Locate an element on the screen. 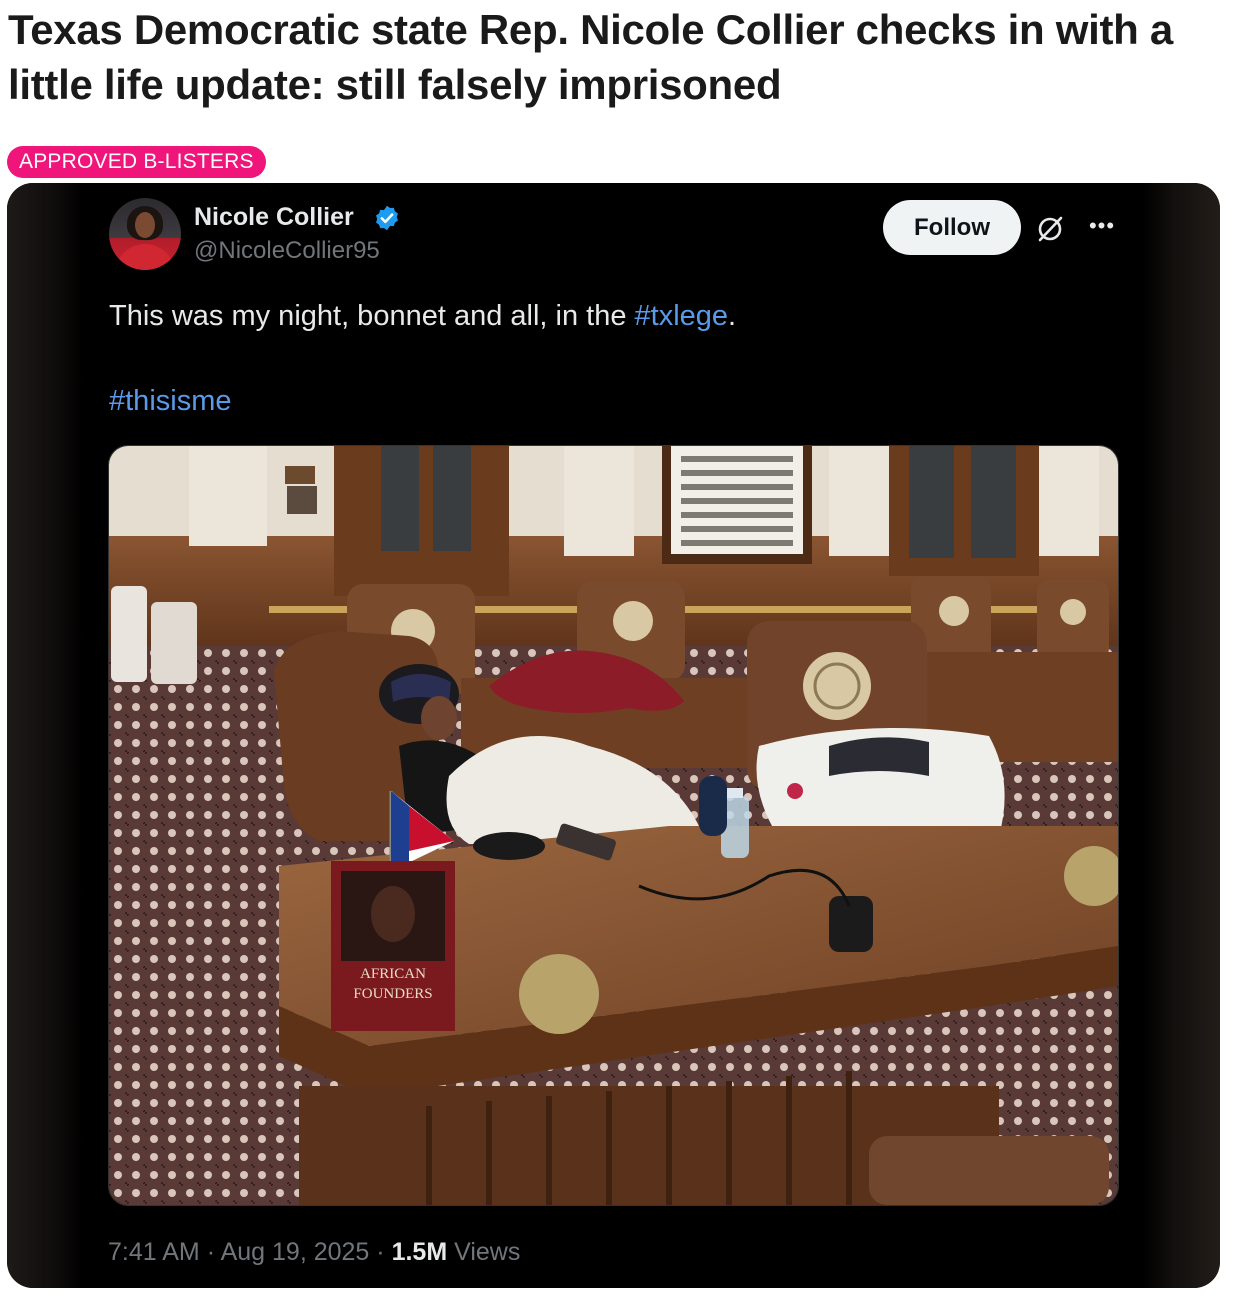 The width and height of the screenshot is (1236, 1310). card-edge-left is located at coordinates (45, 735).